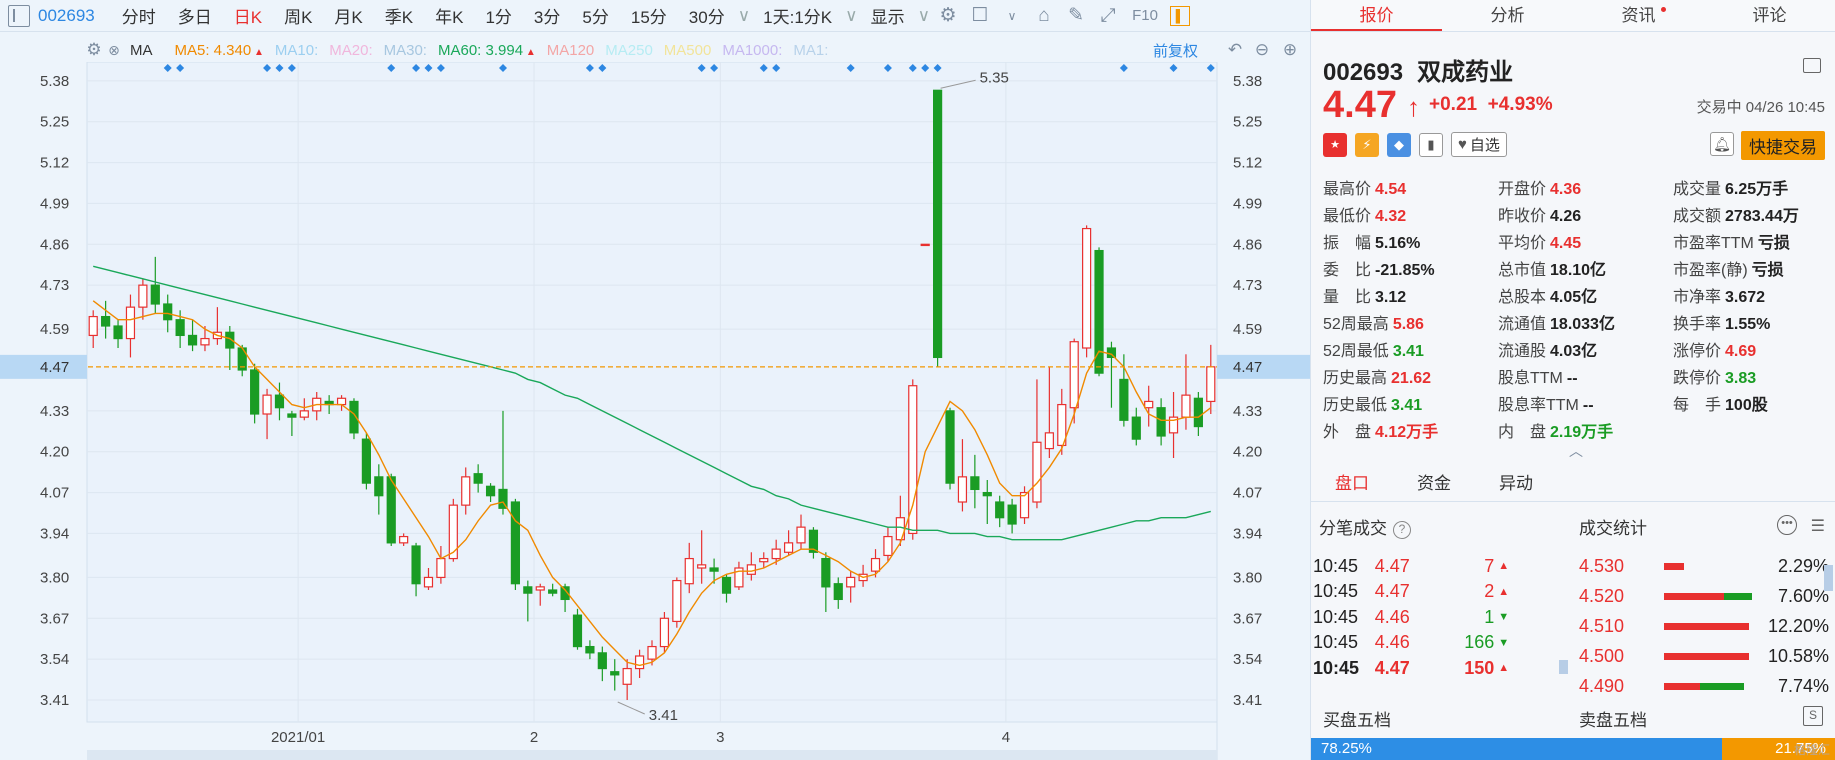 Image resolution: width=1835 pixels, height=760 pixels. Describe the element at coordinates (1262, 50) in the screenshot. I see `zoom-out-icon: ⊖` at that location.